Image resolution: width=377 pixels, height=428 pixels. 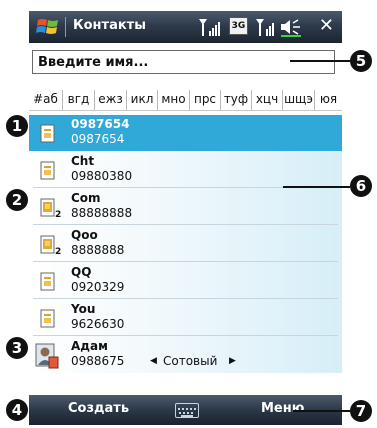 I want to click on contact-name: 0987654, so click(x=100, y=124).